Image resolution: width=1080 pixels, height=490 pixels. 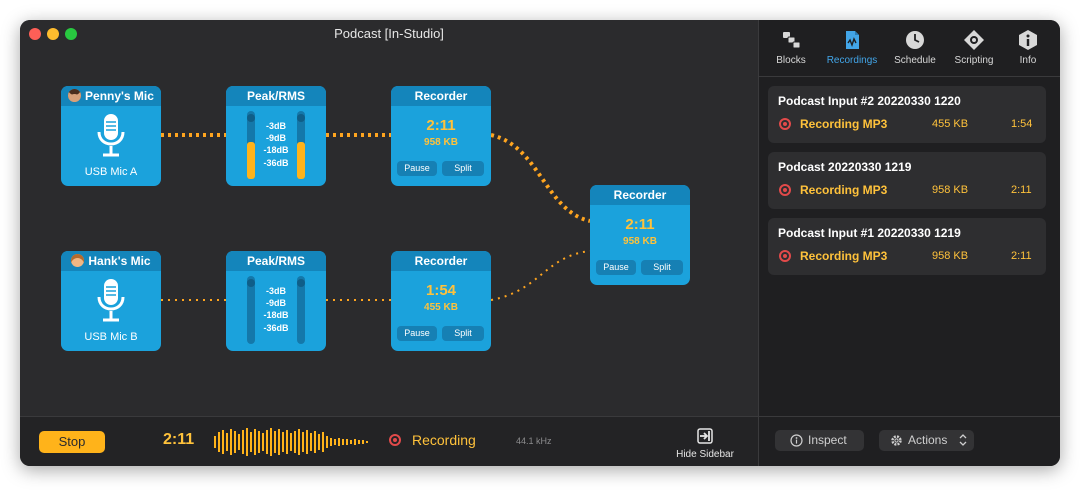 What do you see at coordinates (111, 172) in the screenshot?
I see `mic-device-label: USB Mic A` at bounding box center [111, 172].